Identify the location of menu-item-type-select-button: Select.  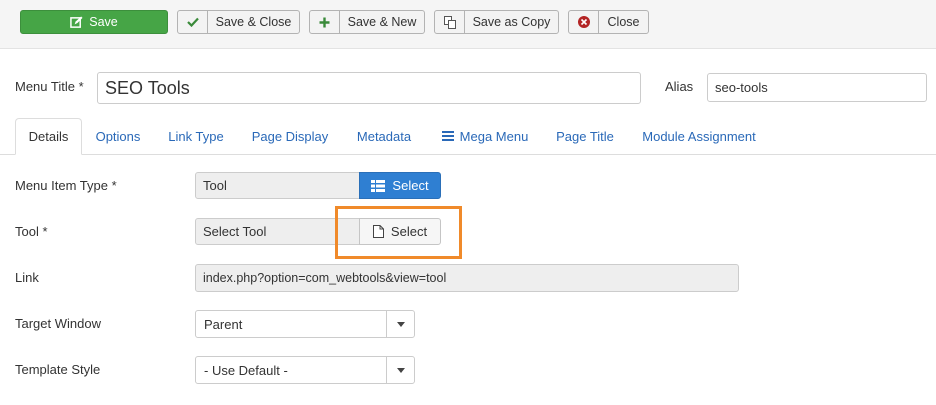
(400, 185).